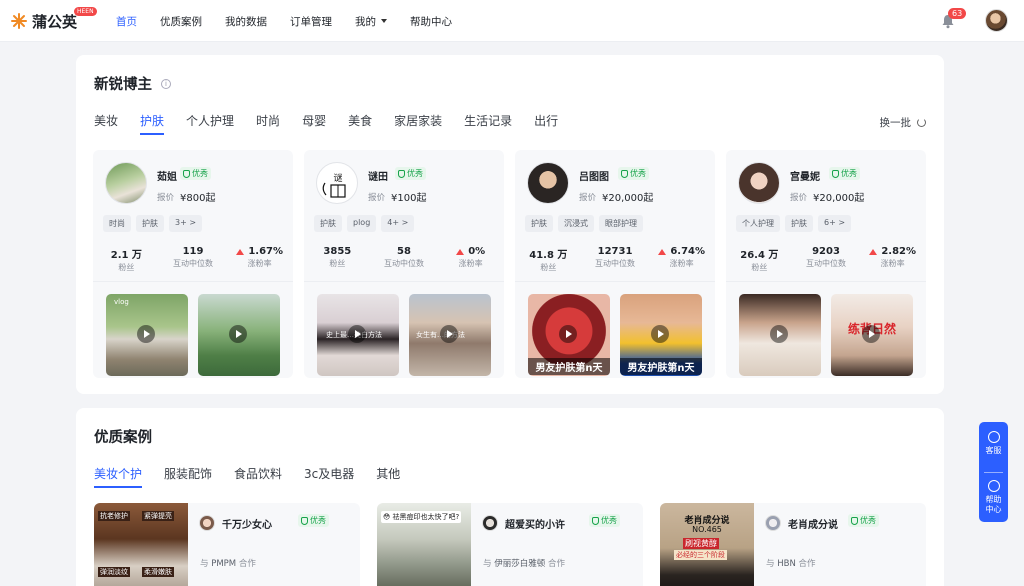 This screenshot has height=586, width=1024. I want to click on caret-down-icon, so click(384, 21).